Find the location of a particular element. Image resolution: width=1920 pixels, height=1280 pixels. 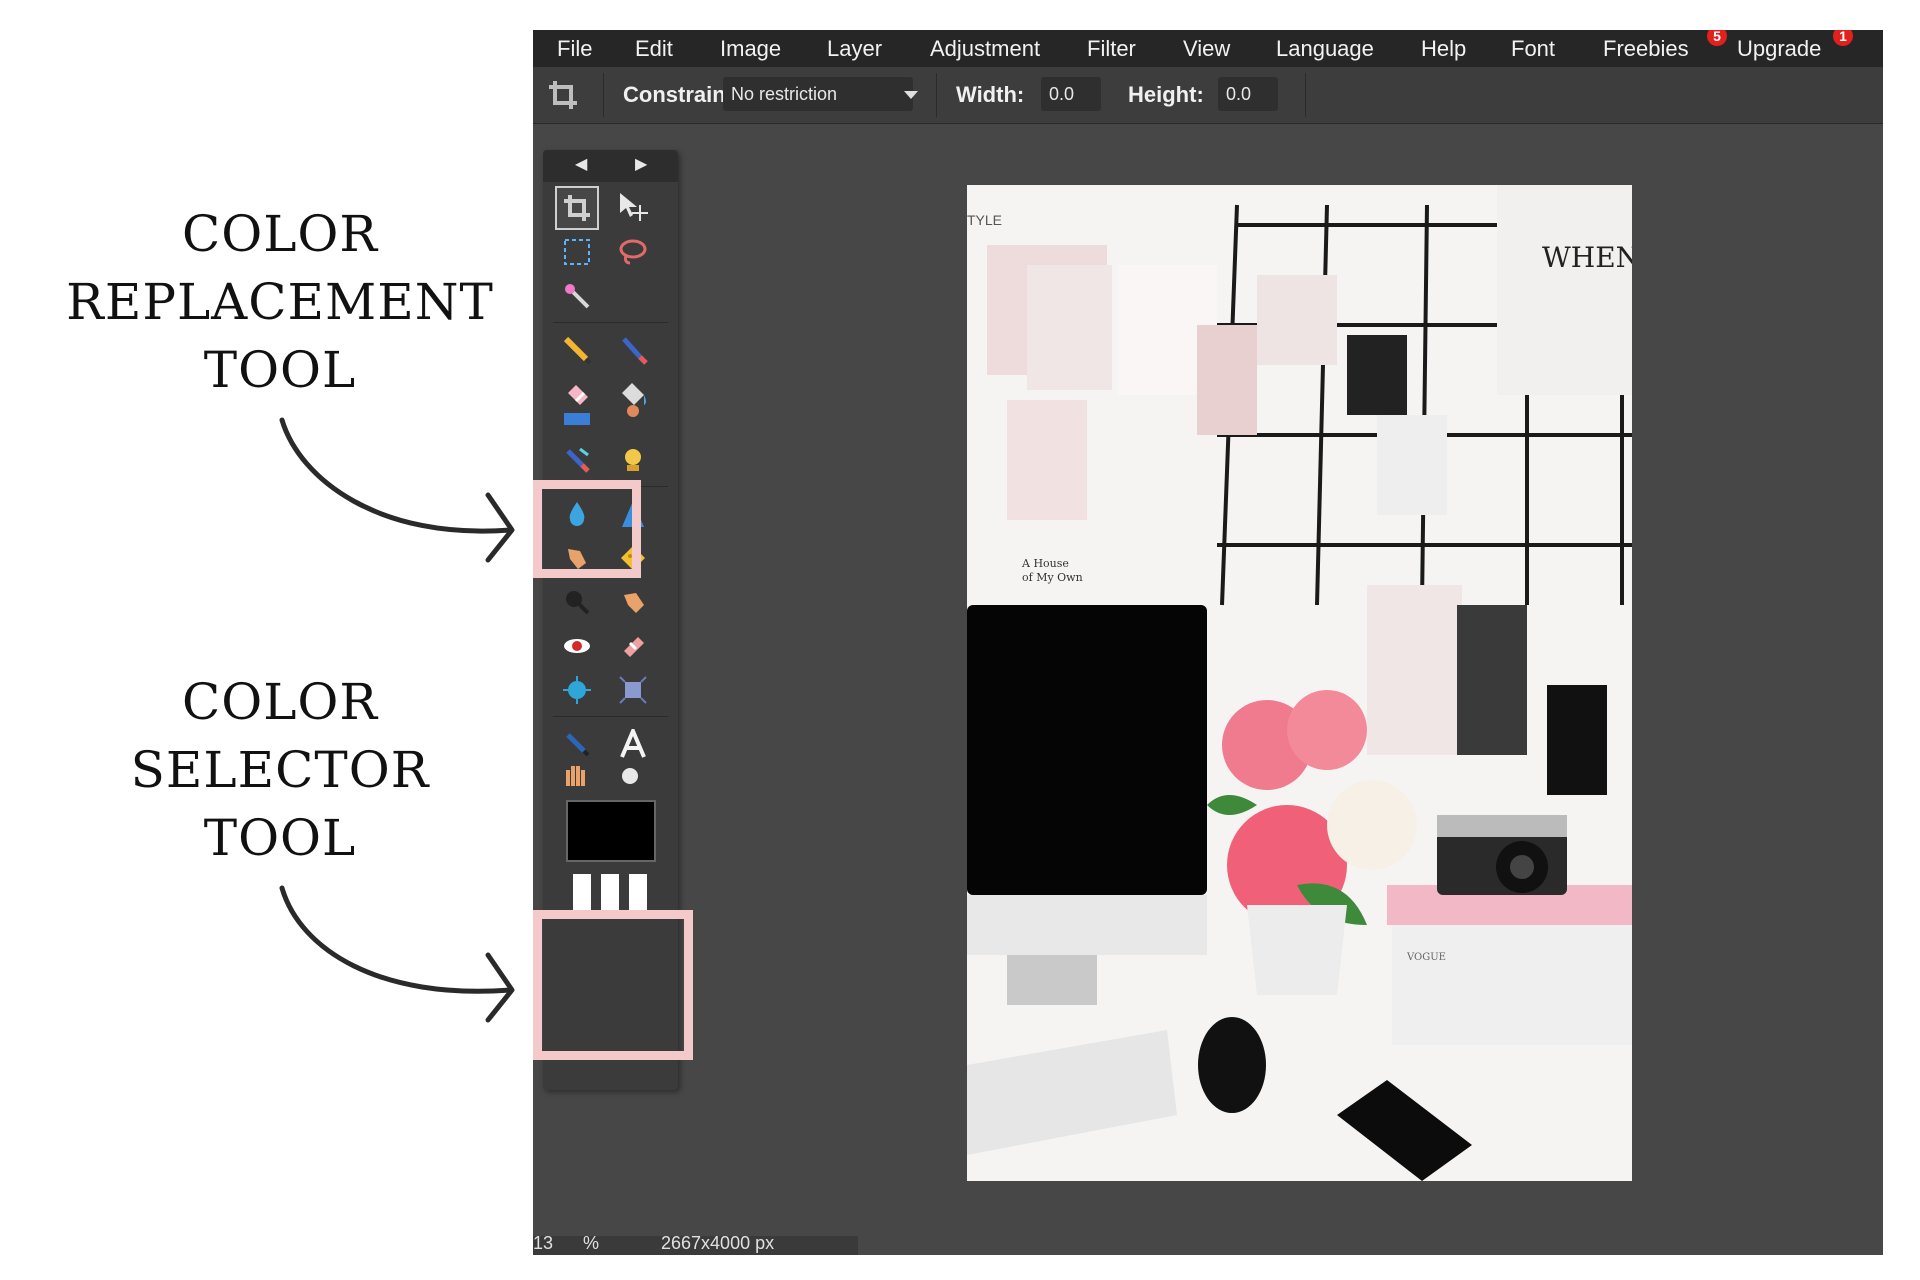

height-input: 0.0 is located at coordinates (1248, 94).